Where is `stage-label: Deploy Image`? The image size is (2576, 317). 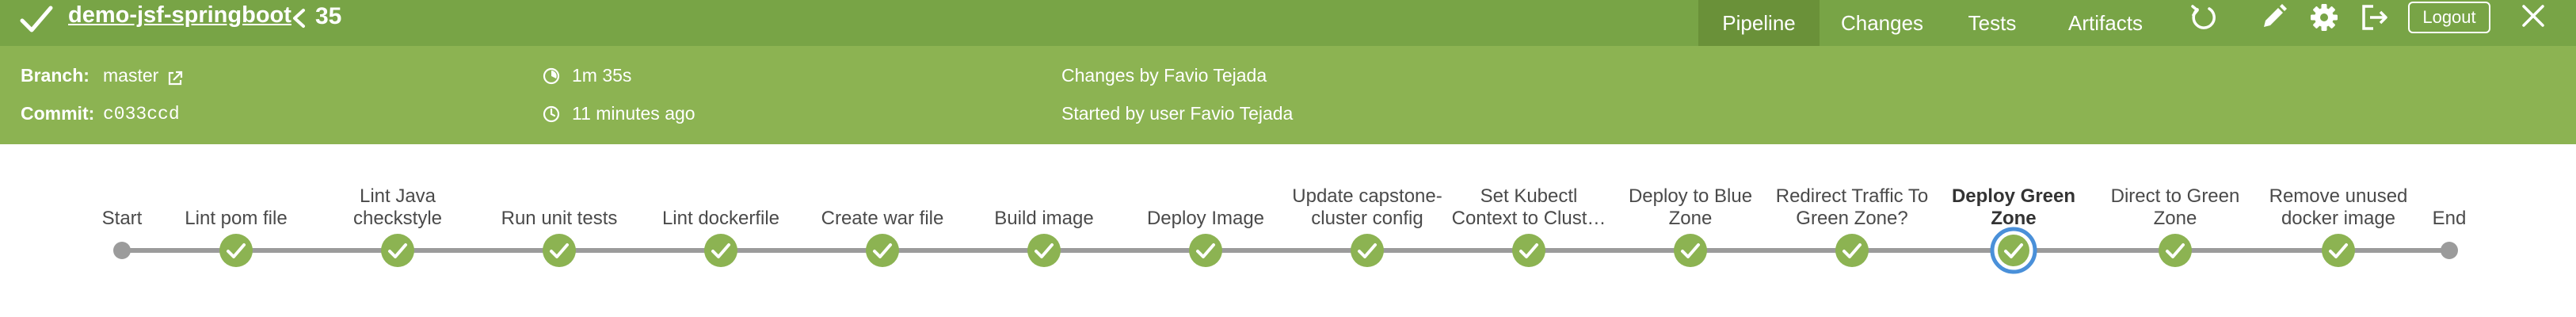
stage-label: Deploy Image is located at coordinates (1205, 204).